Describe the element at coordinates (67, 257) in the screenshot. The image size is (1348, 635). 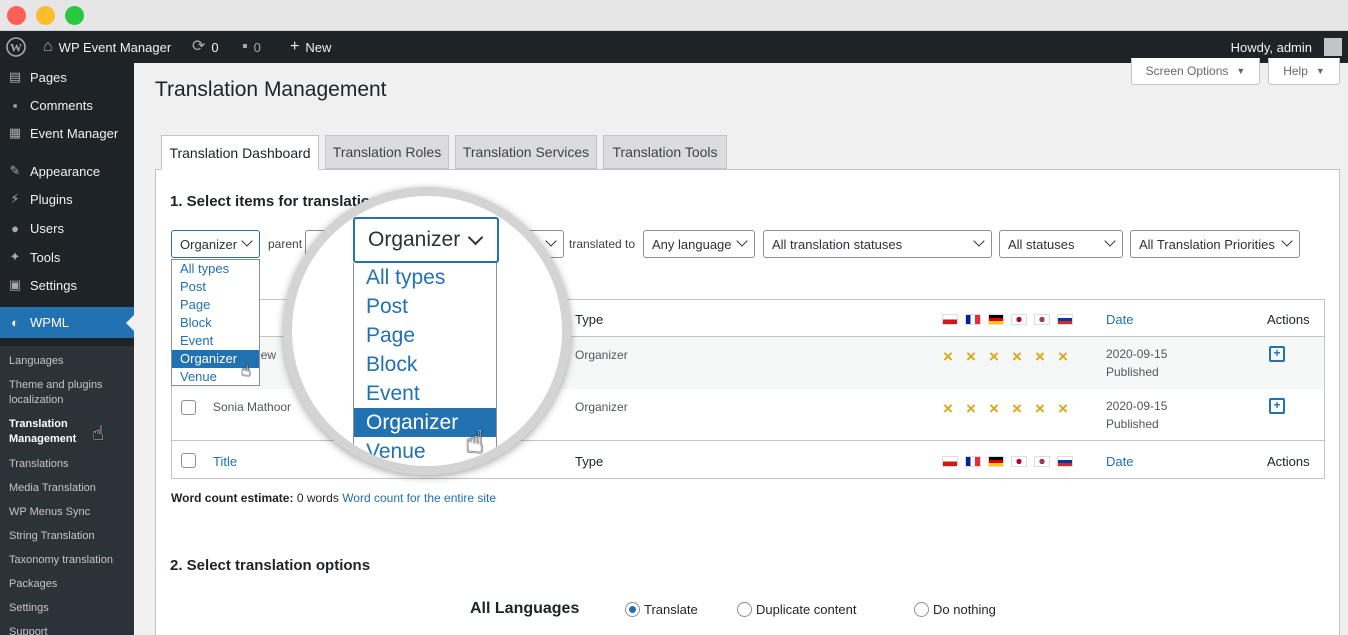
I see `sidebar-item-tools: ✦ Tools` at that location.